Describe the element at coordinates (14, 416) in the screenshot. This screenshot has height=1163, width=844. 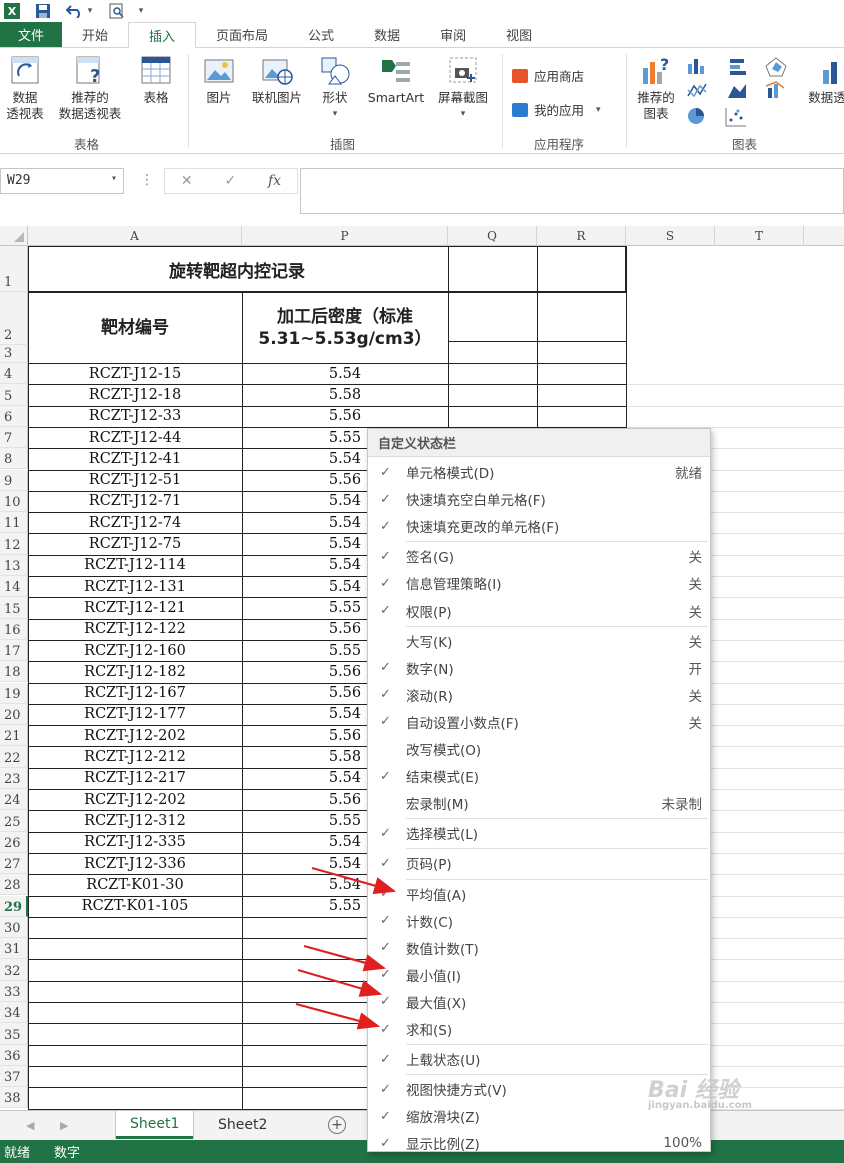
I see `row-header: 6` at that location.